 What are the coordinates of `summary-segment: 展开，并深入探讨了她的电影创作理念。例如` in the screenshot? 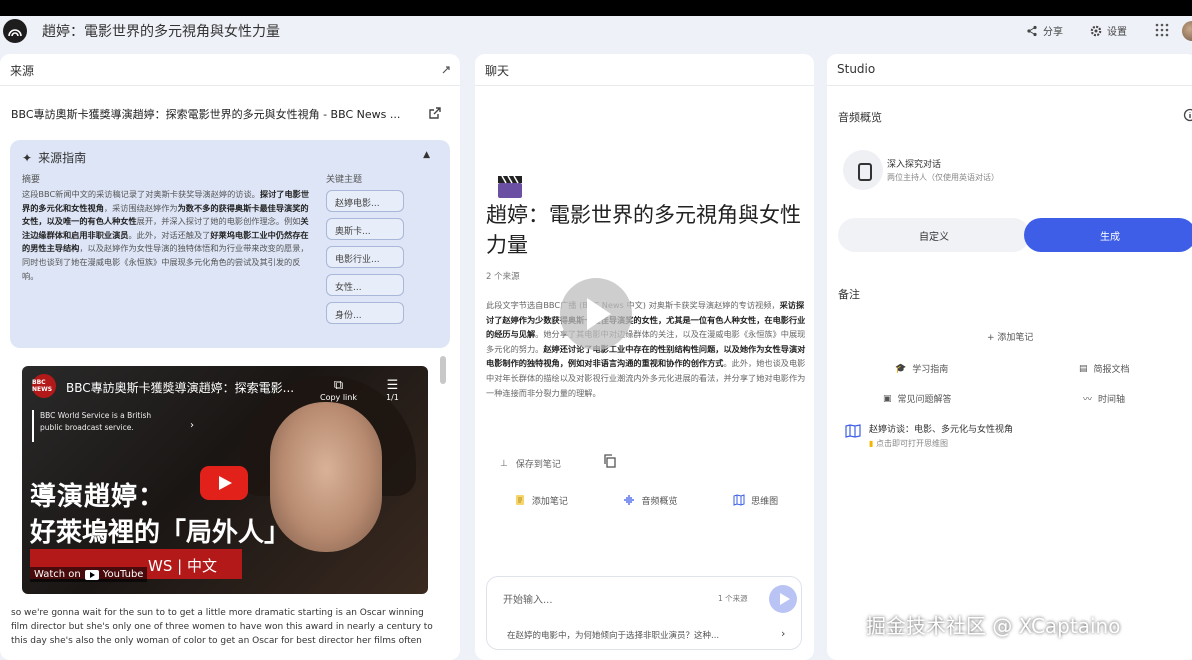 It's located at (218, 221).